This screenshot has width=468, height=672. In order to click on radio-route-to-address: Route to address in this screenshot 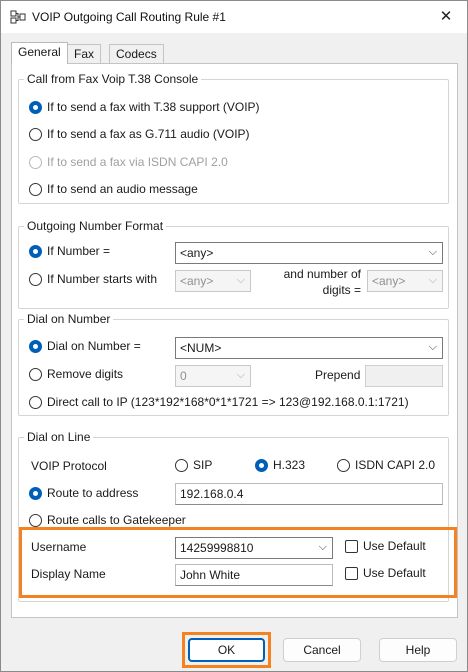, I will do `click(83, 493)`.